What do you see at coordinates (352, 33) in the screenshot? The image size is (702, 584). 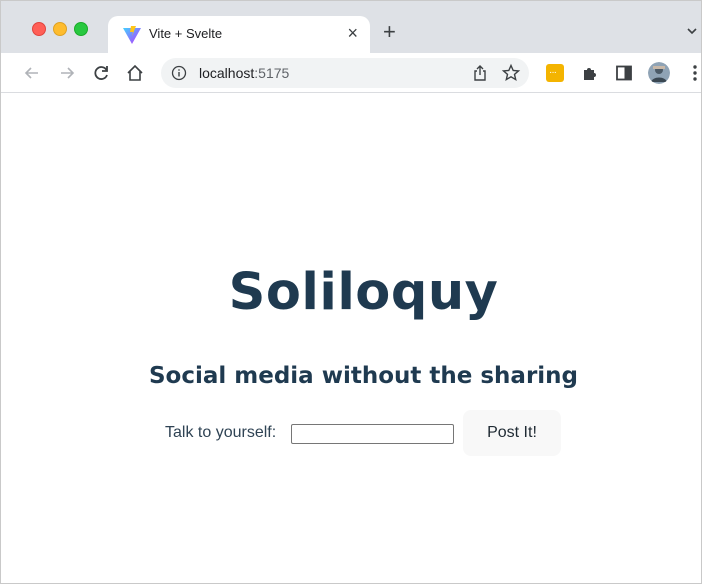 I see `close-icon: ×` at bounding box center [352, 33].